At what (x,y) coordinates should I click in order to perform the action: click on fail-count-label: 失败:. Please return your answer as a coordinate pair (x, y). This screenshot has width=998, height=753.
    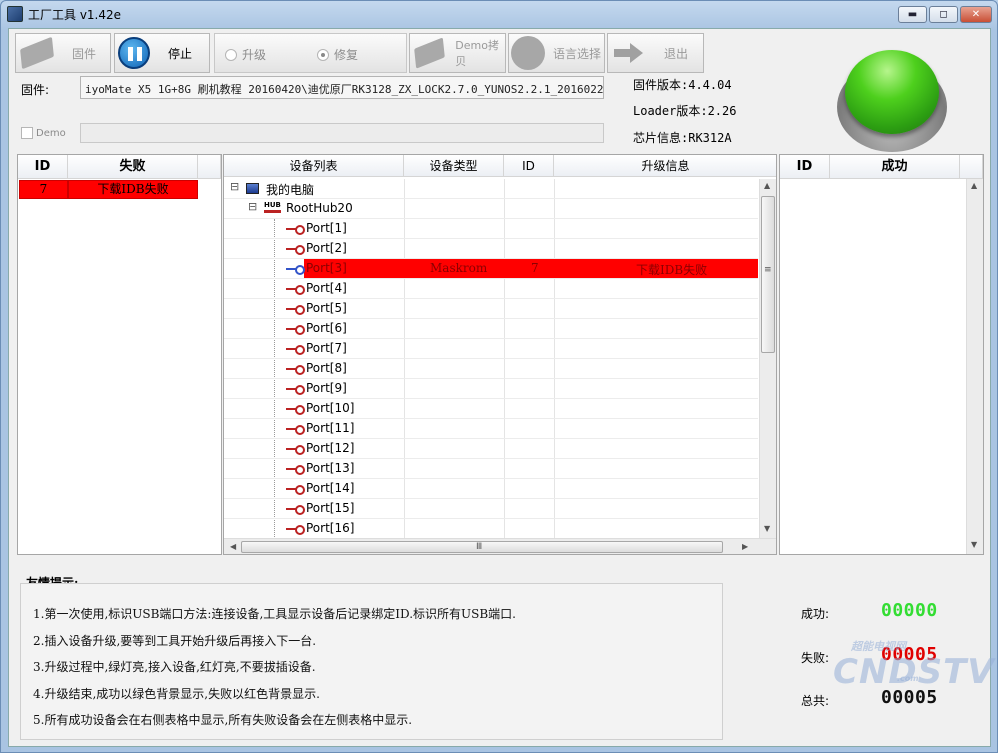
    Looking at the image, I should click on (815, 658).